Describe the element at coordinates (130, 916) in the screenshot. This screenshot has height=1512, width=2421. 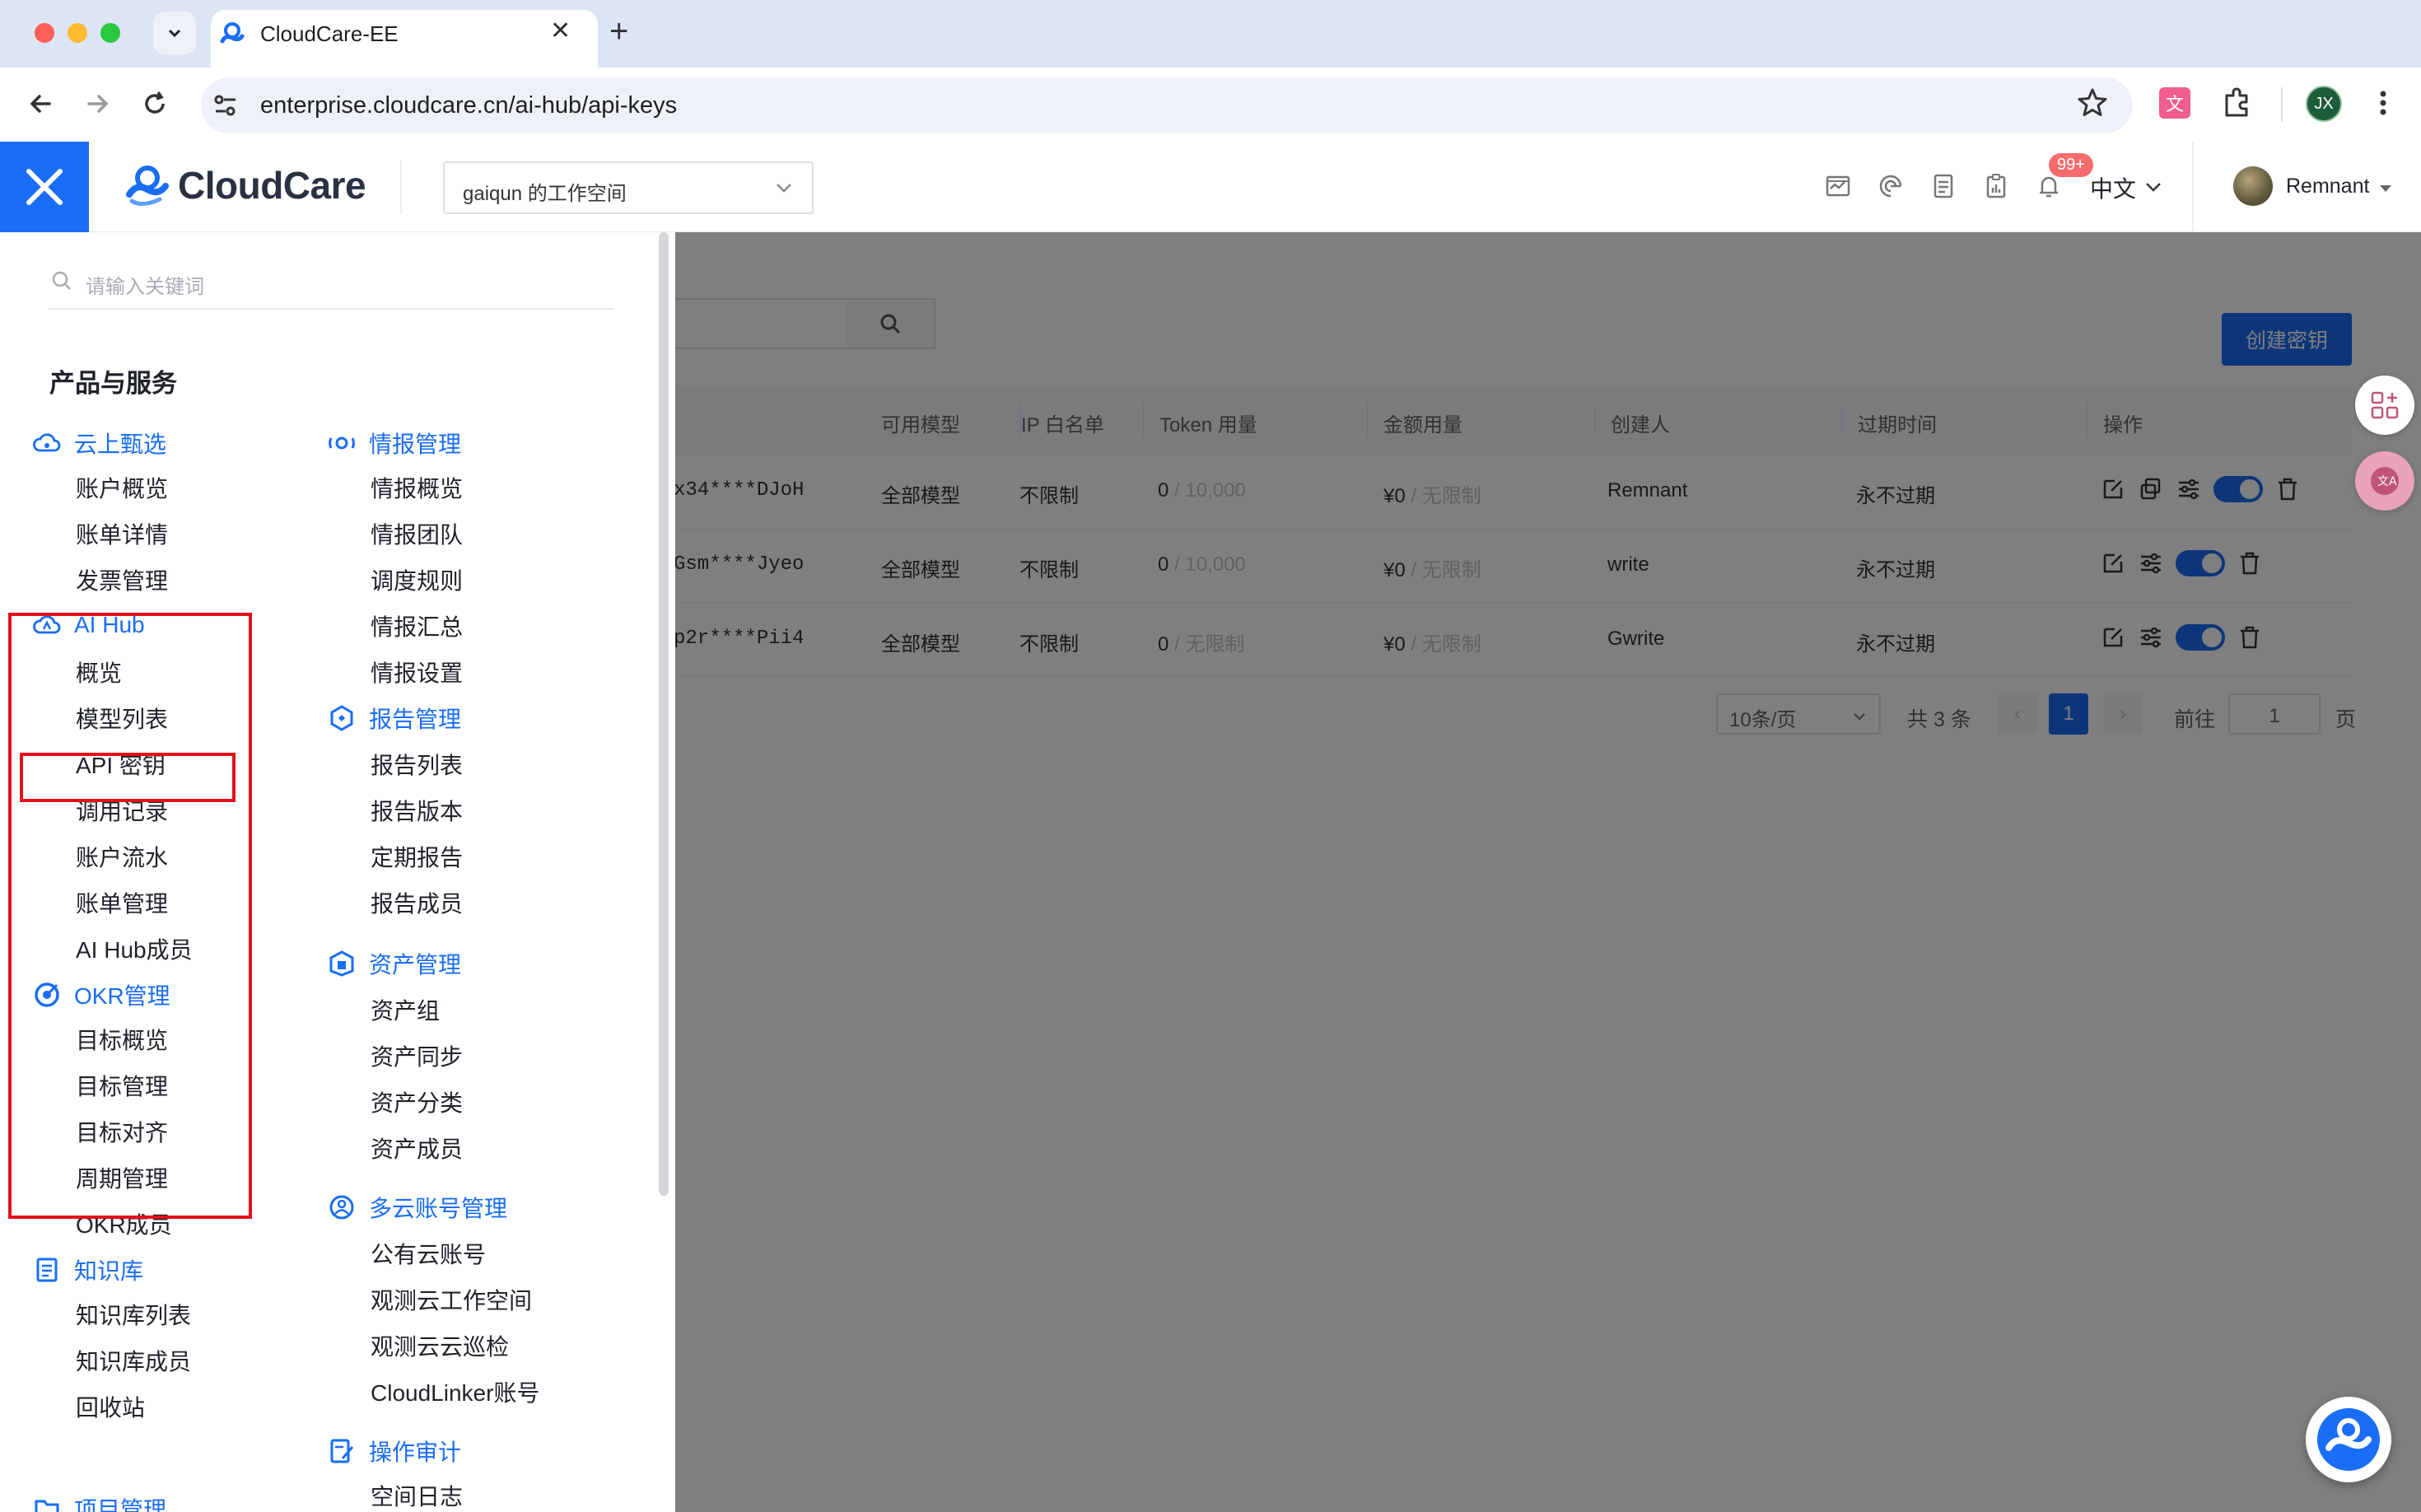
I see `ai-hub-highlight-box` at that location.